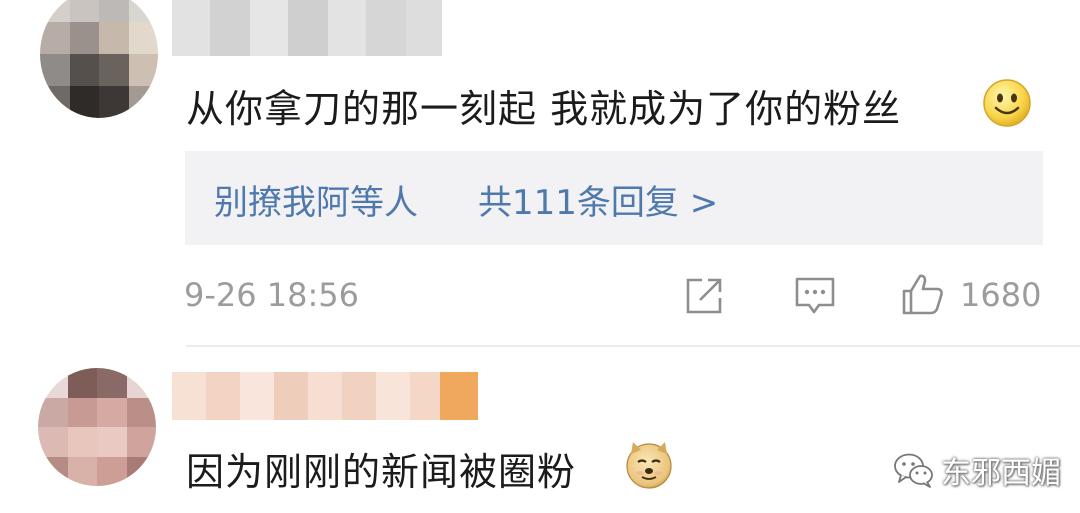 The image size is (1080, 513). I want to click on like-count: 1680, so click(1001, 295).